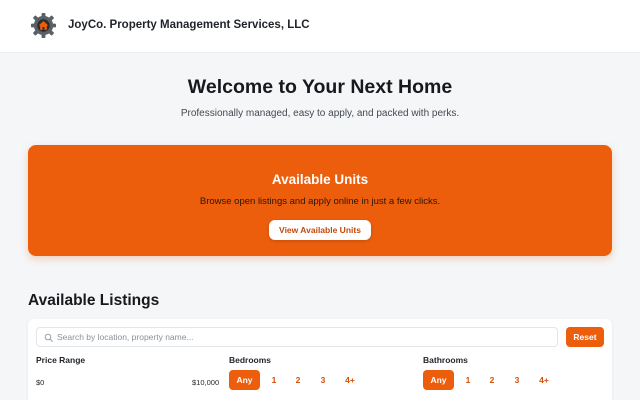  I want to click on bedrooms-option-4plus: 4+, so click(350, 380).